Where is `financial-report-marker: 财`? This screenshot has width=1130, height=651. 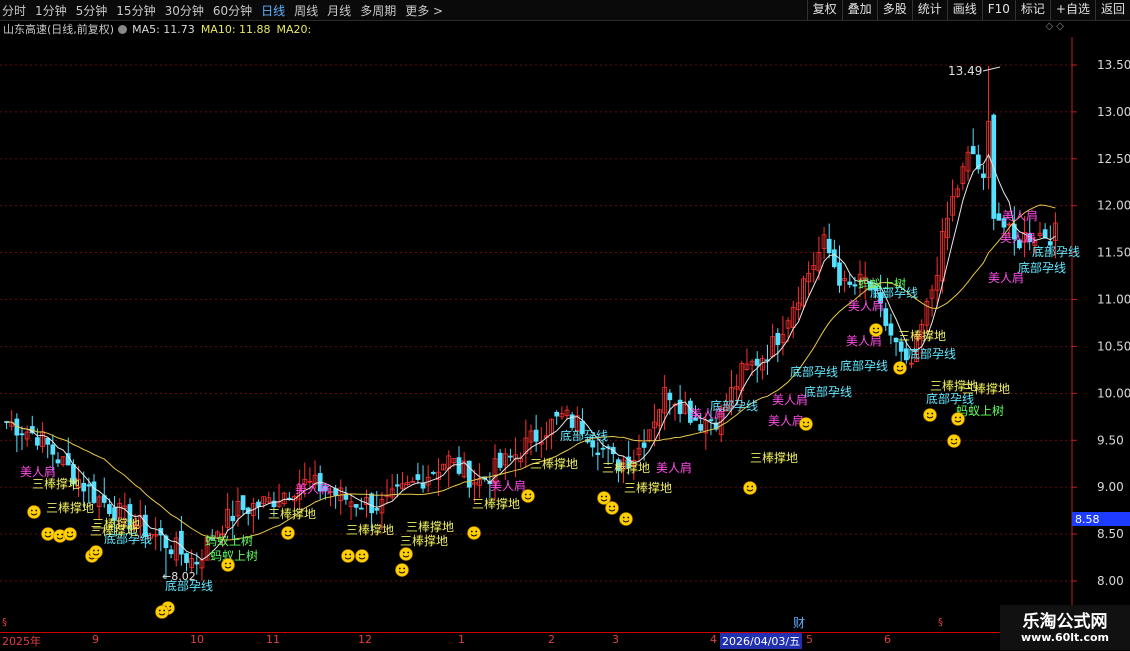
financial-report-marker: 财 is located at coordinates (799, 623).